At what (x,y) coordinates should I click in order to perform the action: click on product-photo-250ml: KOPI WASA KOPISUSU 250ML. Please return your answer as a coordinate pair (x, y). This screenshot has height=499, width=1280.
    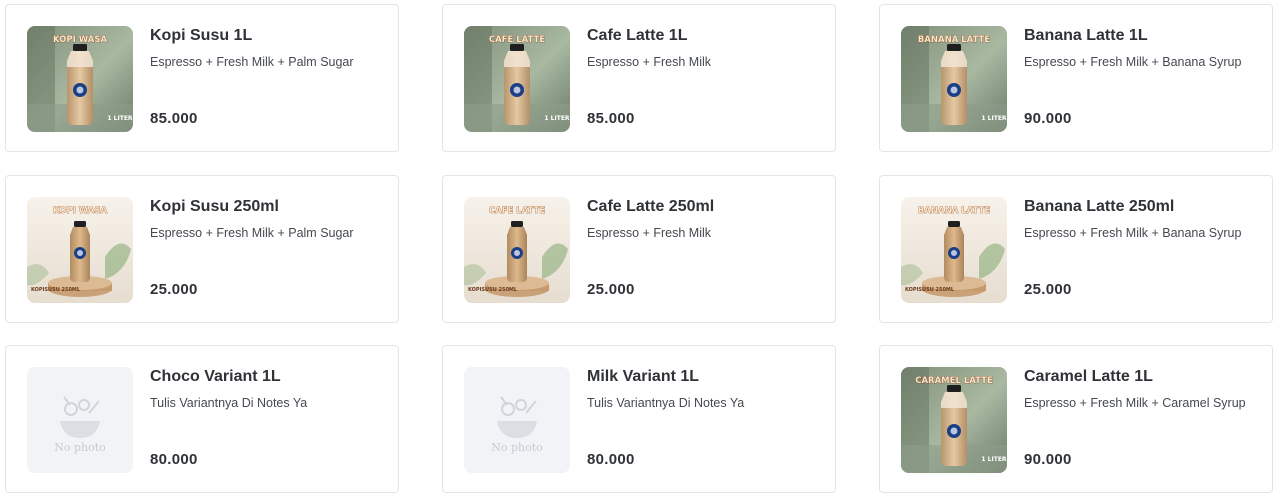
    Looking at the image, I should click on (80, 250).